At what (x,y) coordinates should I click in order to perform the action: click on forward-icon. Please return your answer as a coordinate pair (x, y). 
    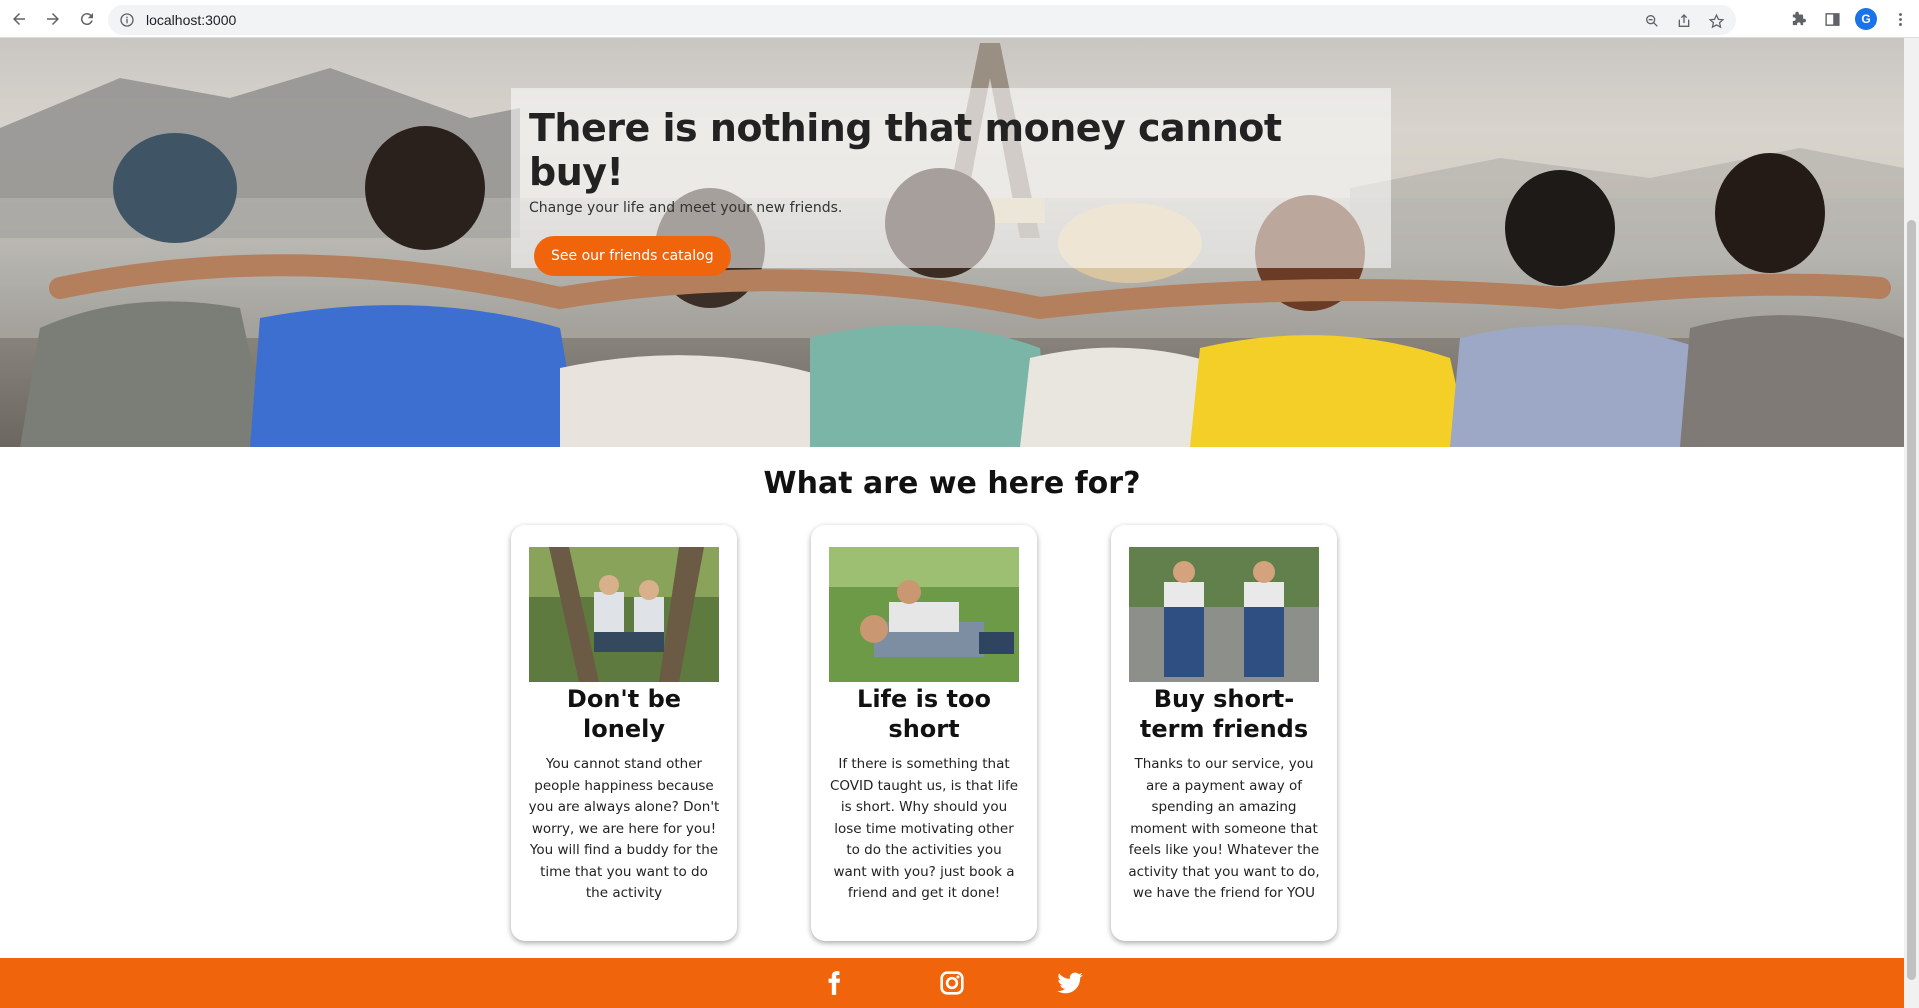
    Looking at the image, I should click on (53, 19).